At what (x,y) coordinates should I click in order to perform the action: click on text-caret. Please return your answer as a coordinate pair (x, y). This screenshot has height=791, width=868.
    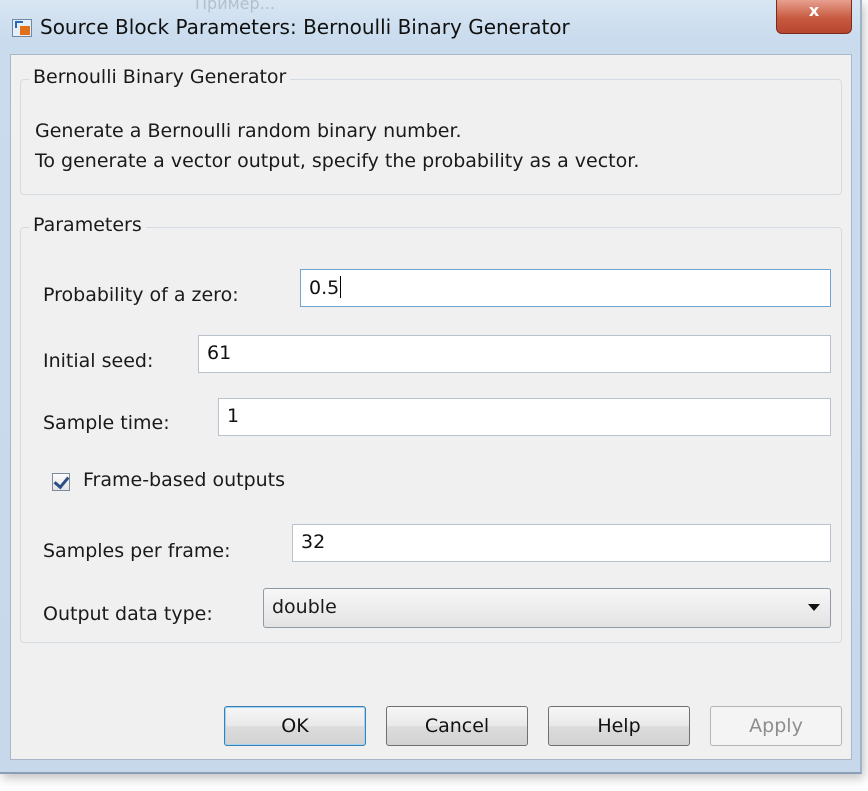
    Looking at the image, I should click on (341, 287).